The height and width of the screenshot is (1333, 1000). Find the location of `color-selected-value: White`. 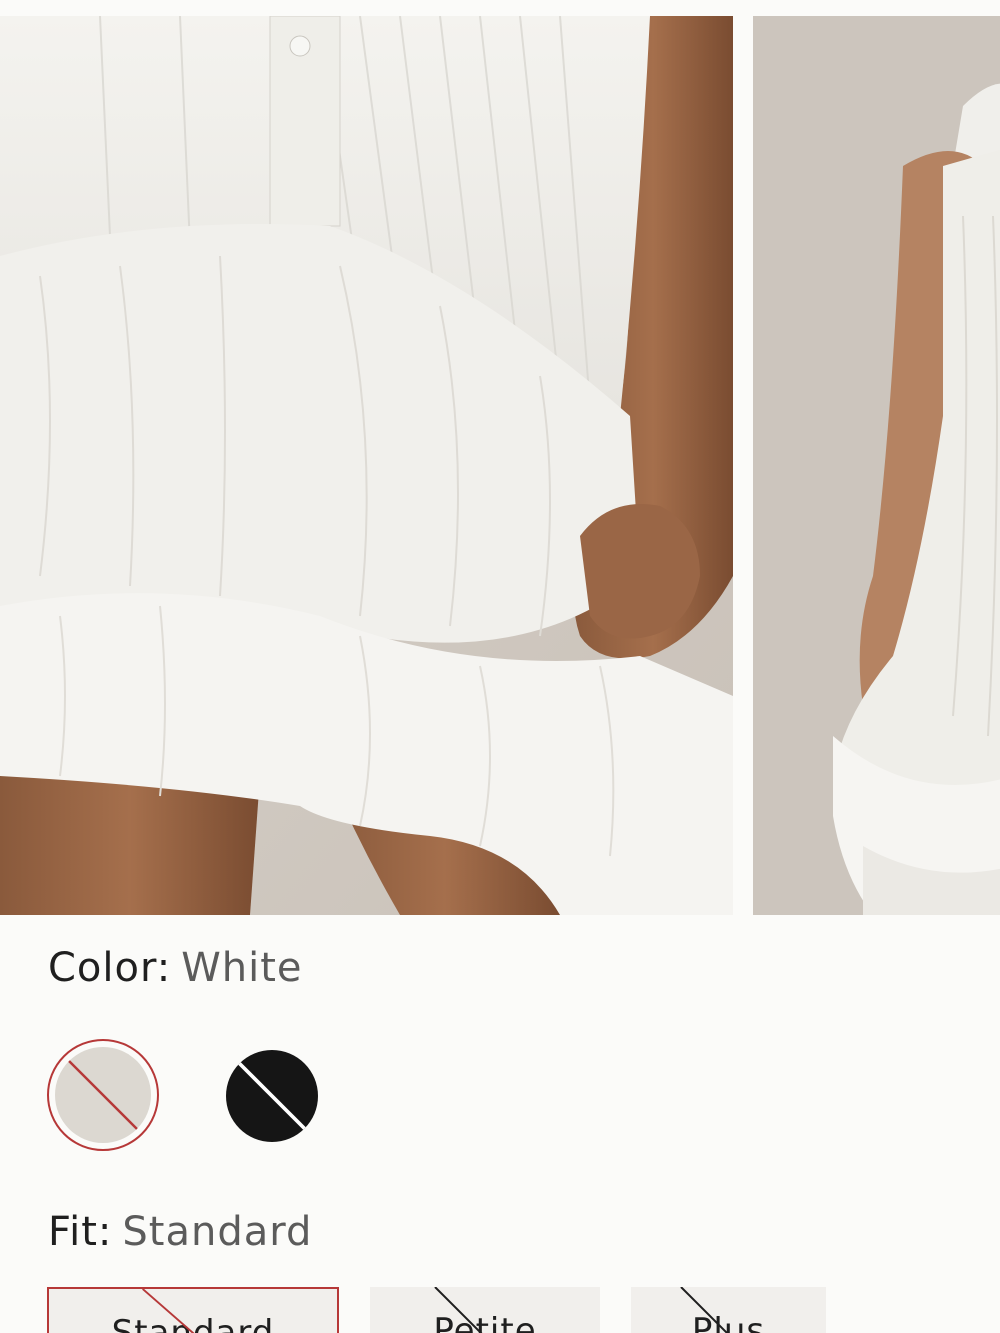

color-selected-value: White is located at coordinates (242, 968).